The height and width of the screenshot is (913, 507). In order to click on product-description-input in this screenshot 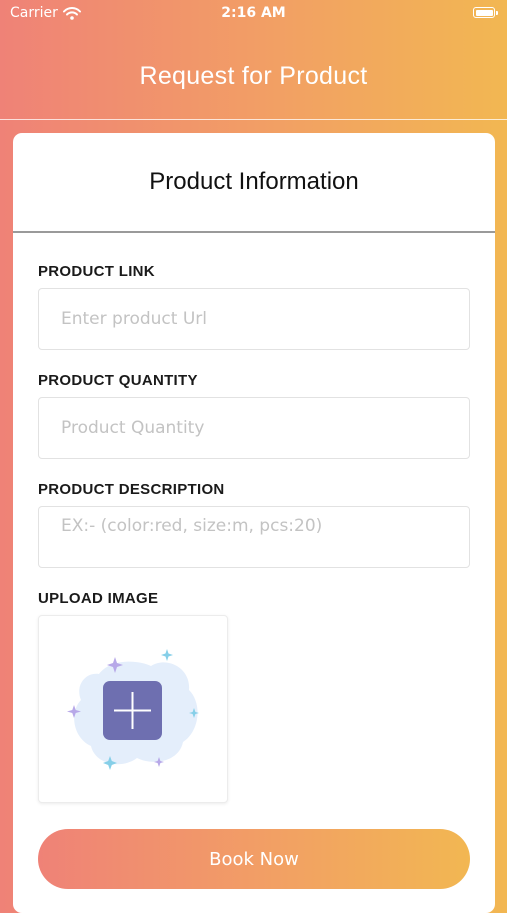, I will do `click(254, 537)`.